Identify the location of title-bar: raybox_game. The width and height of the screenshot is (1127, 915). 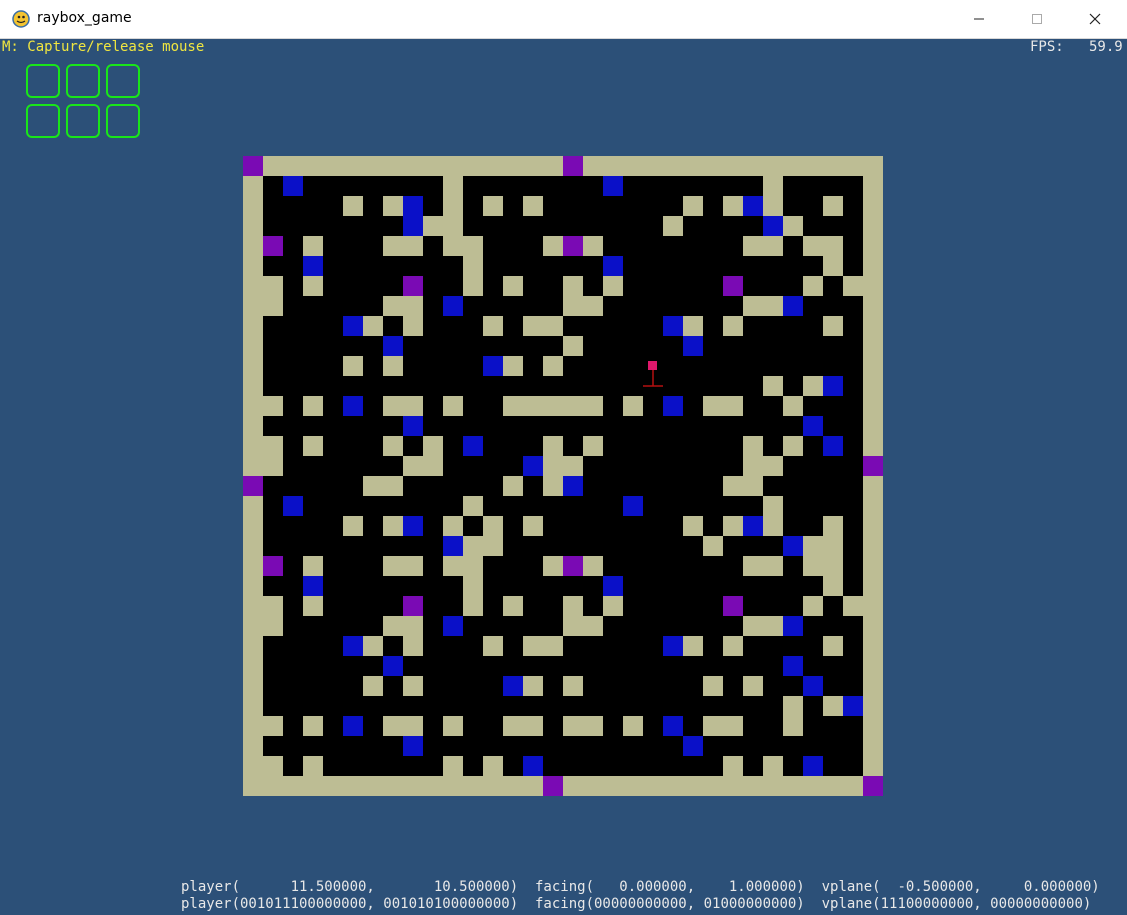
(563, 19).